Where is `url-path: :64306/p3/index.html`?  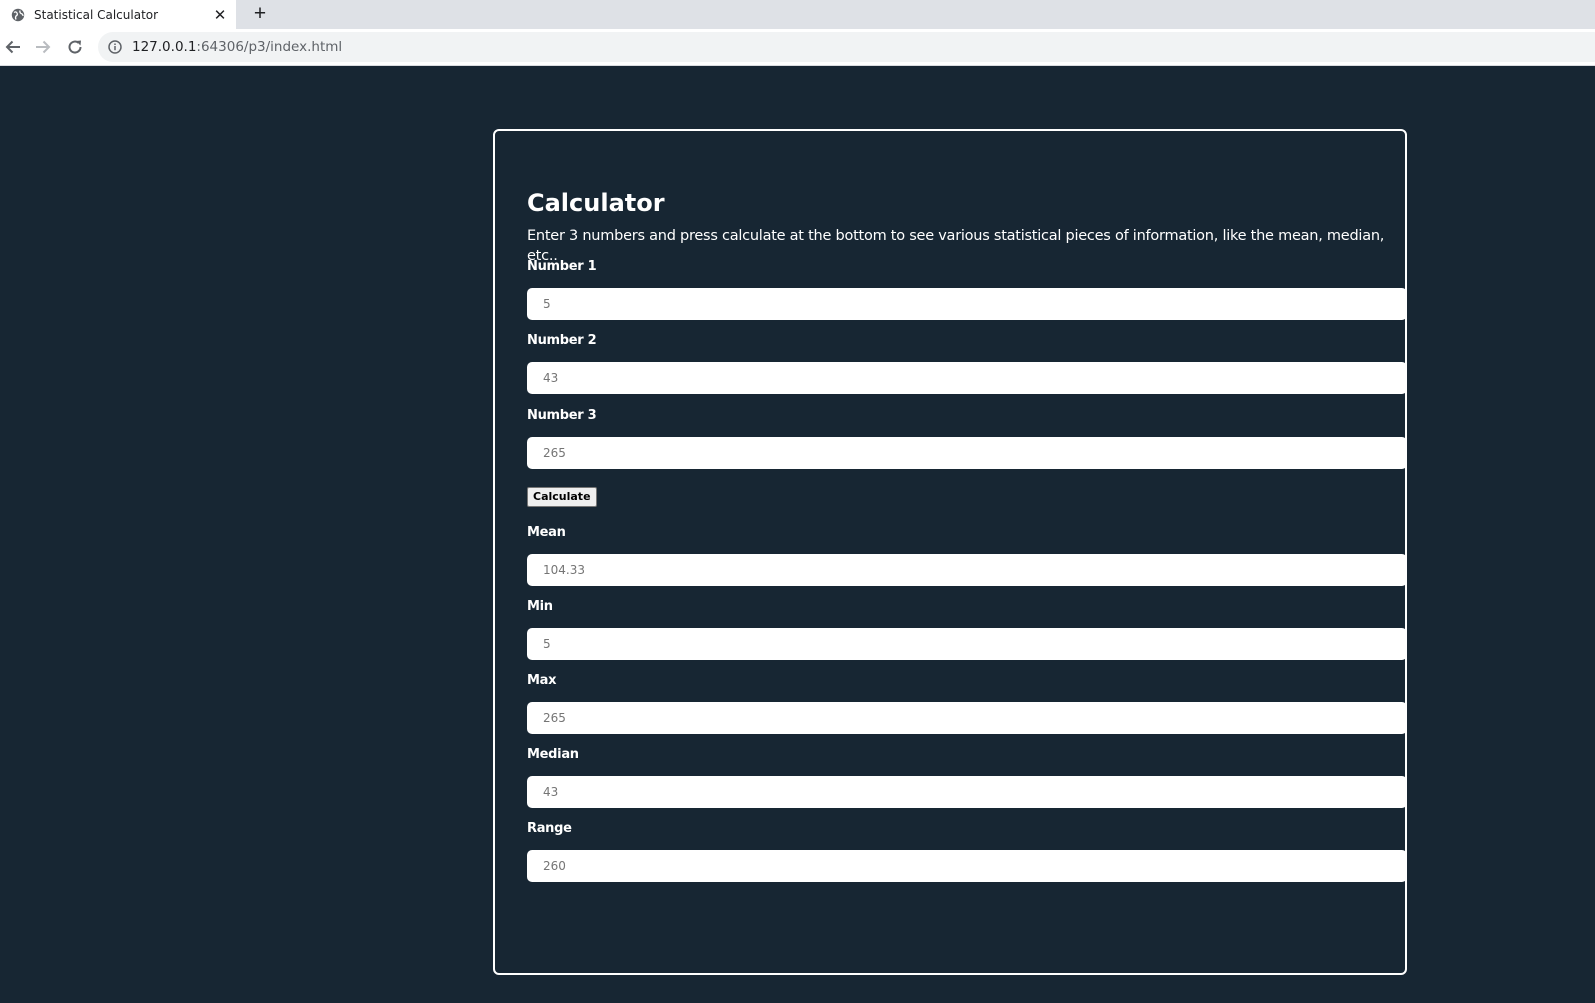
url-path: :64306/p3/index.html is located at coordinates (269, 47).